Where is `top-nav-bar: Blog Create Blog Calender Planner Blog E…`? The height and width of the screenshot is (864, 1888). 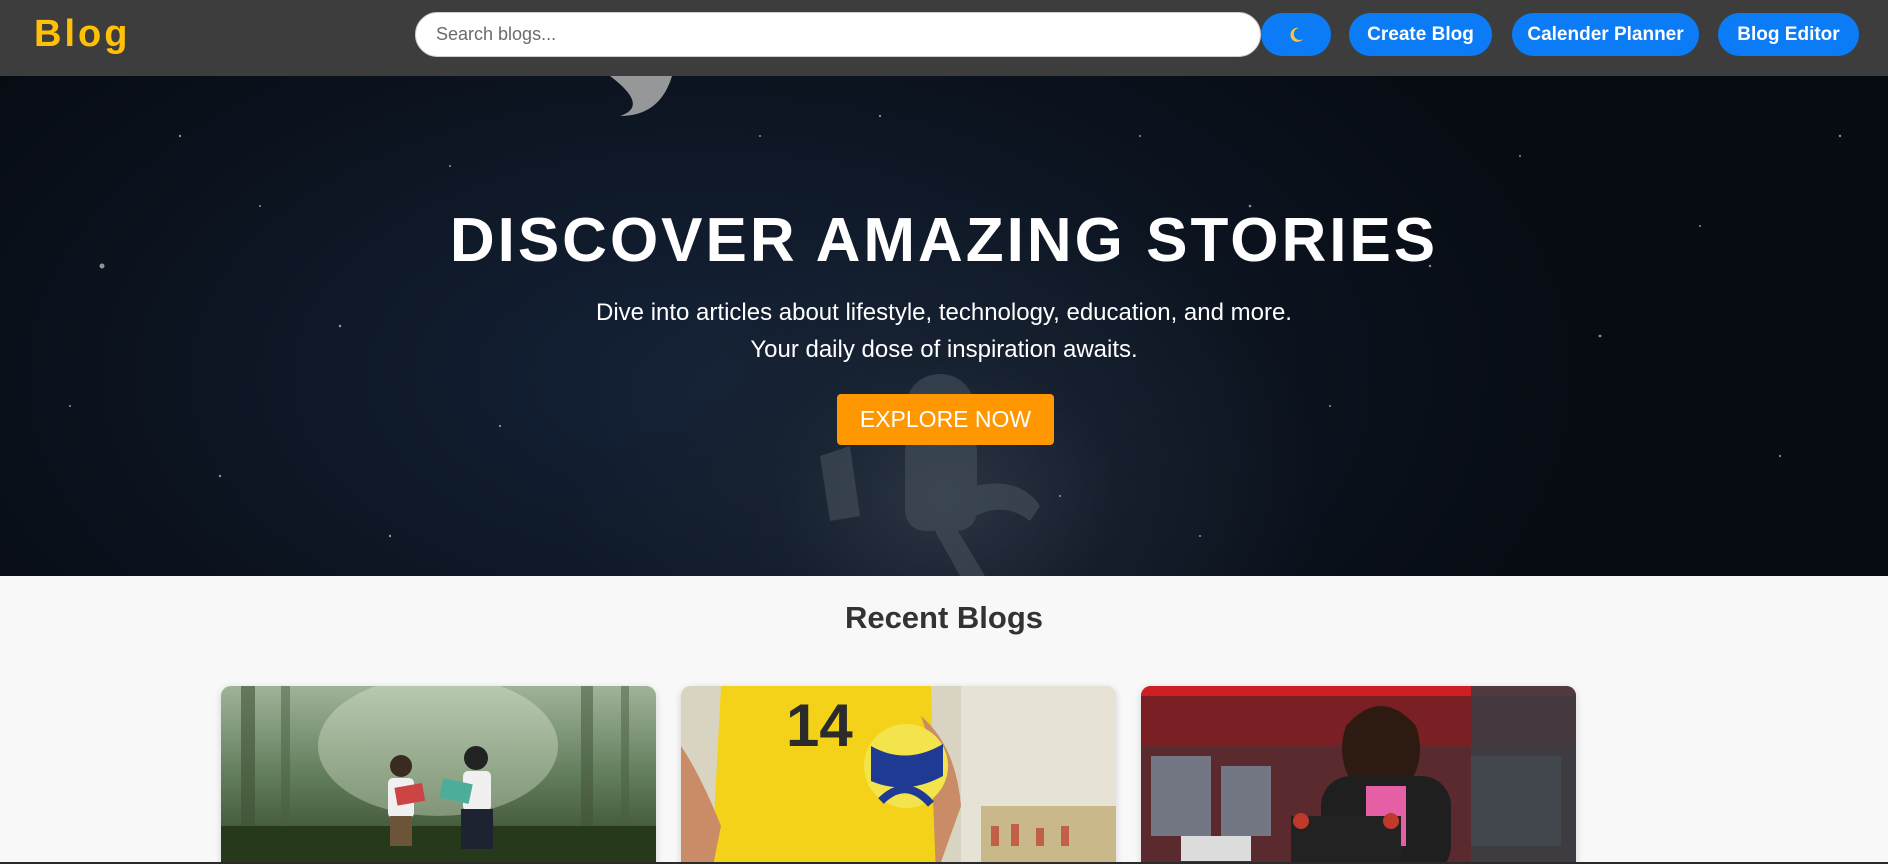
top-nav-bar: Blog Create Blog Calender Planner Blog E… is located at coordinates (944, 38).